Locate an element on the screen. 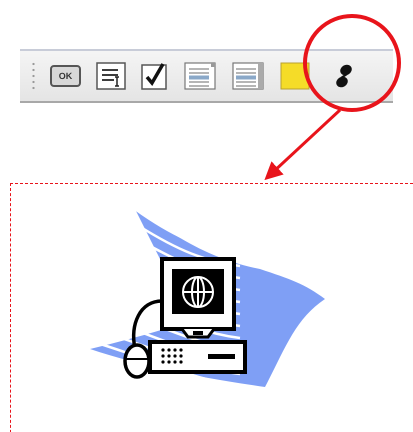 The height and width of the screenshot is (432, 413). scroll-list-icon is located at coordinates (248, 76).